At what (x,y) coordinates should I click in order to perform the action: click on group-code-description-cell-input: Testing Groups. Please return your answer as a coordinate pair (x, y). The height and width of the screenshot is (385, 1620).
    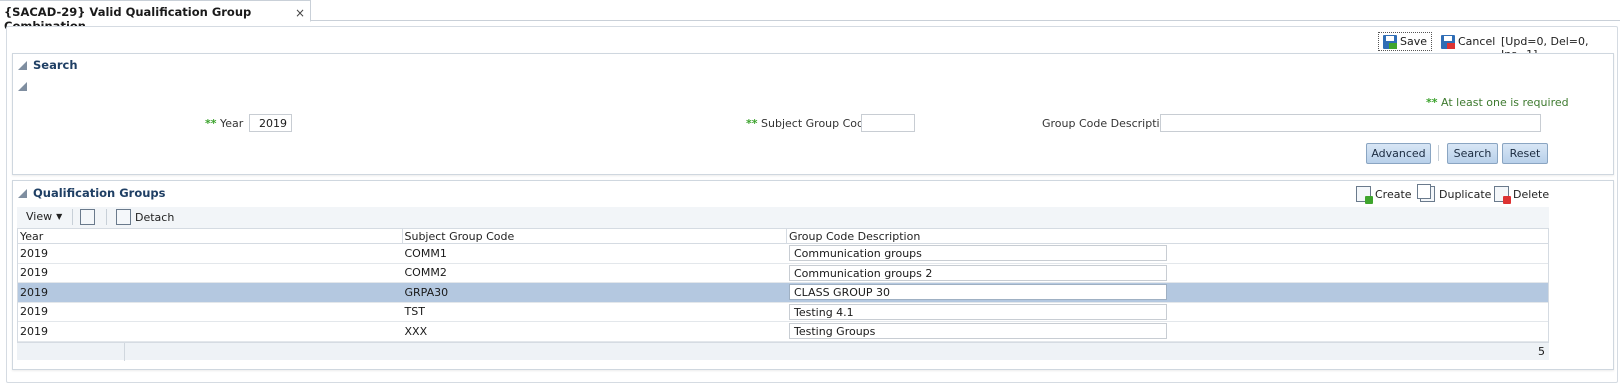
    Looking at the image, I should click on (978, 331).